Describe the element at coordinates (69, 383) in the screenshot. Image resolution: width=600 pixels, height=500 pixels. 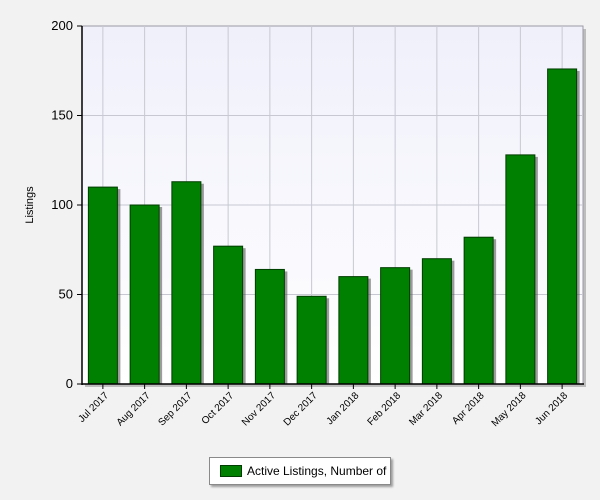
I see `y-tick-label: 0` at that location.